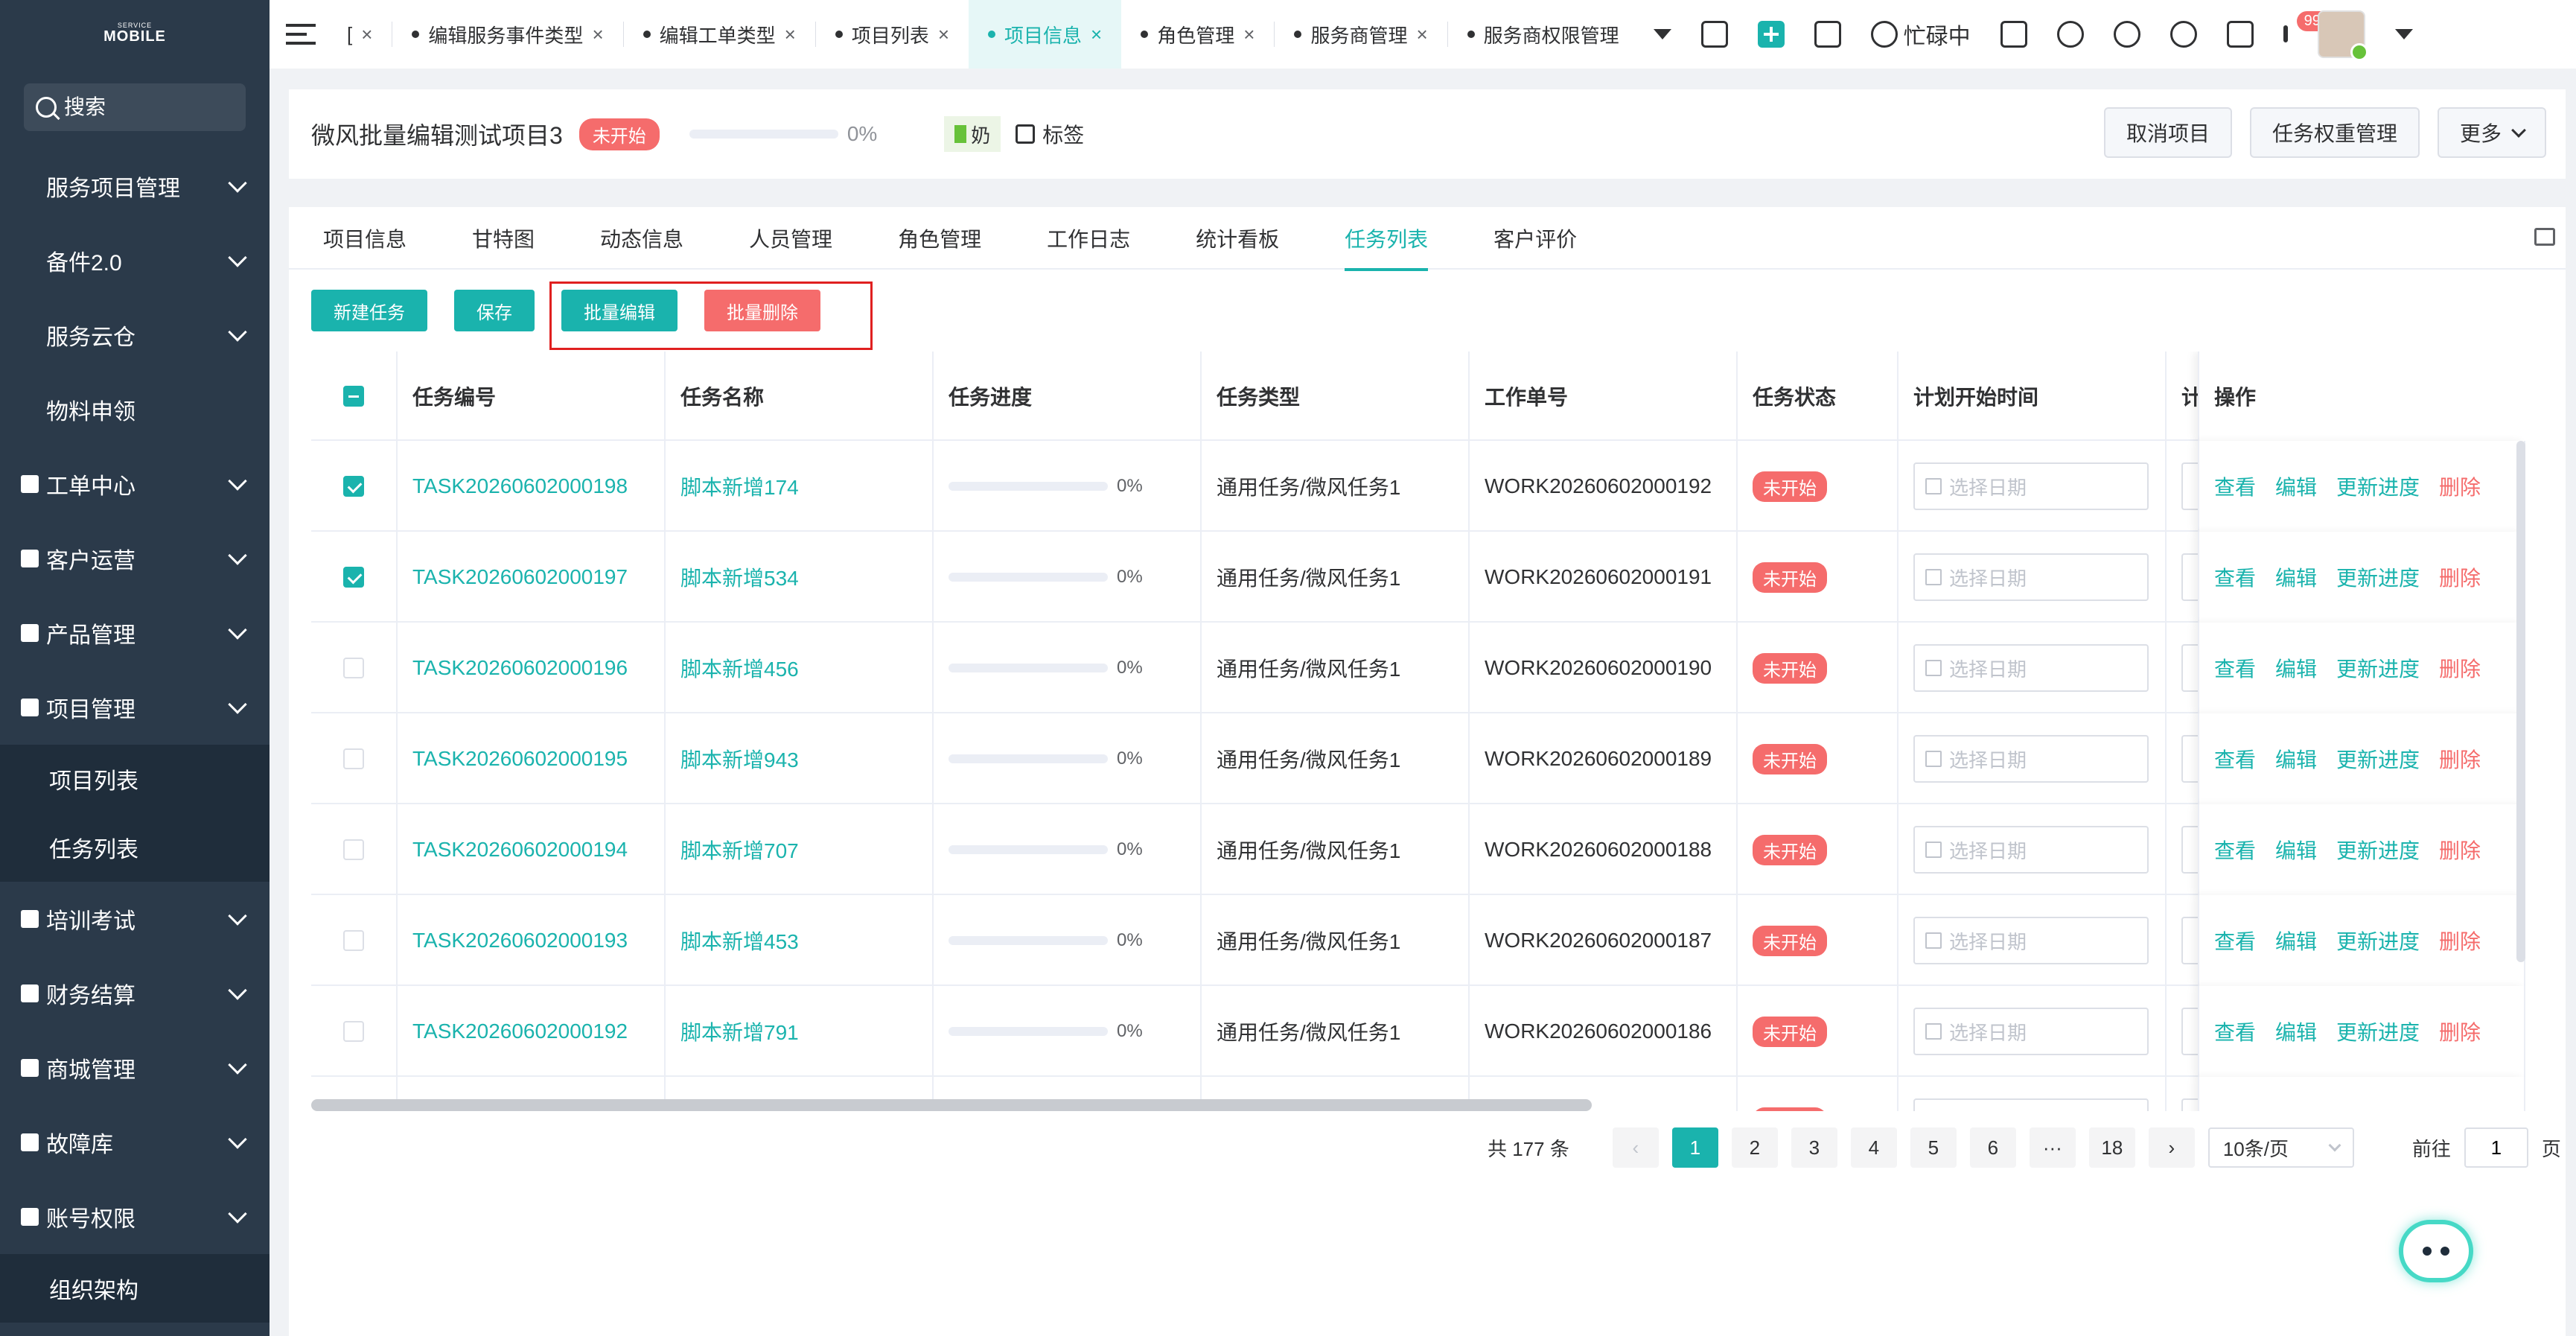 This screenshot has width=2576, height=1336. What do you see at coordinates (520, 850) in the screenshot?
I see `task-number-link: TASK20260602000194` at bounding box center [520, 850].